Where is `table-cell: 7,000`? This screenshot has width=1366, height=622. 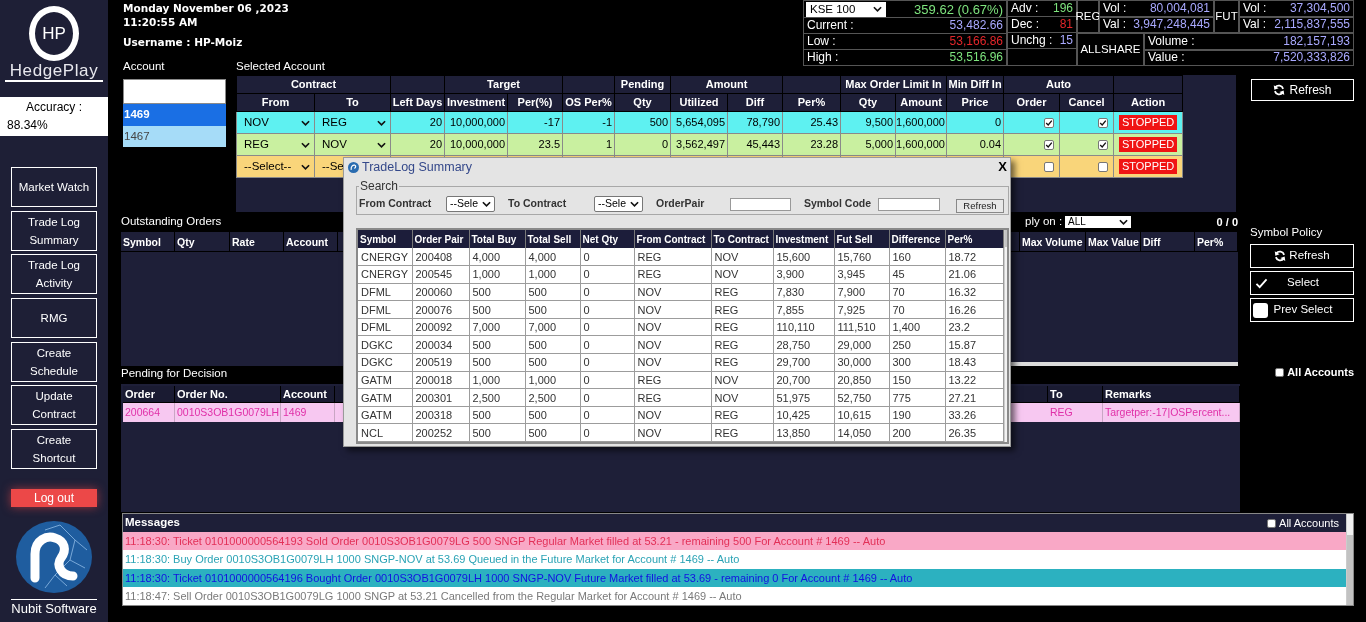
table-cell: 7,000 is located at coordinates (497, 327).